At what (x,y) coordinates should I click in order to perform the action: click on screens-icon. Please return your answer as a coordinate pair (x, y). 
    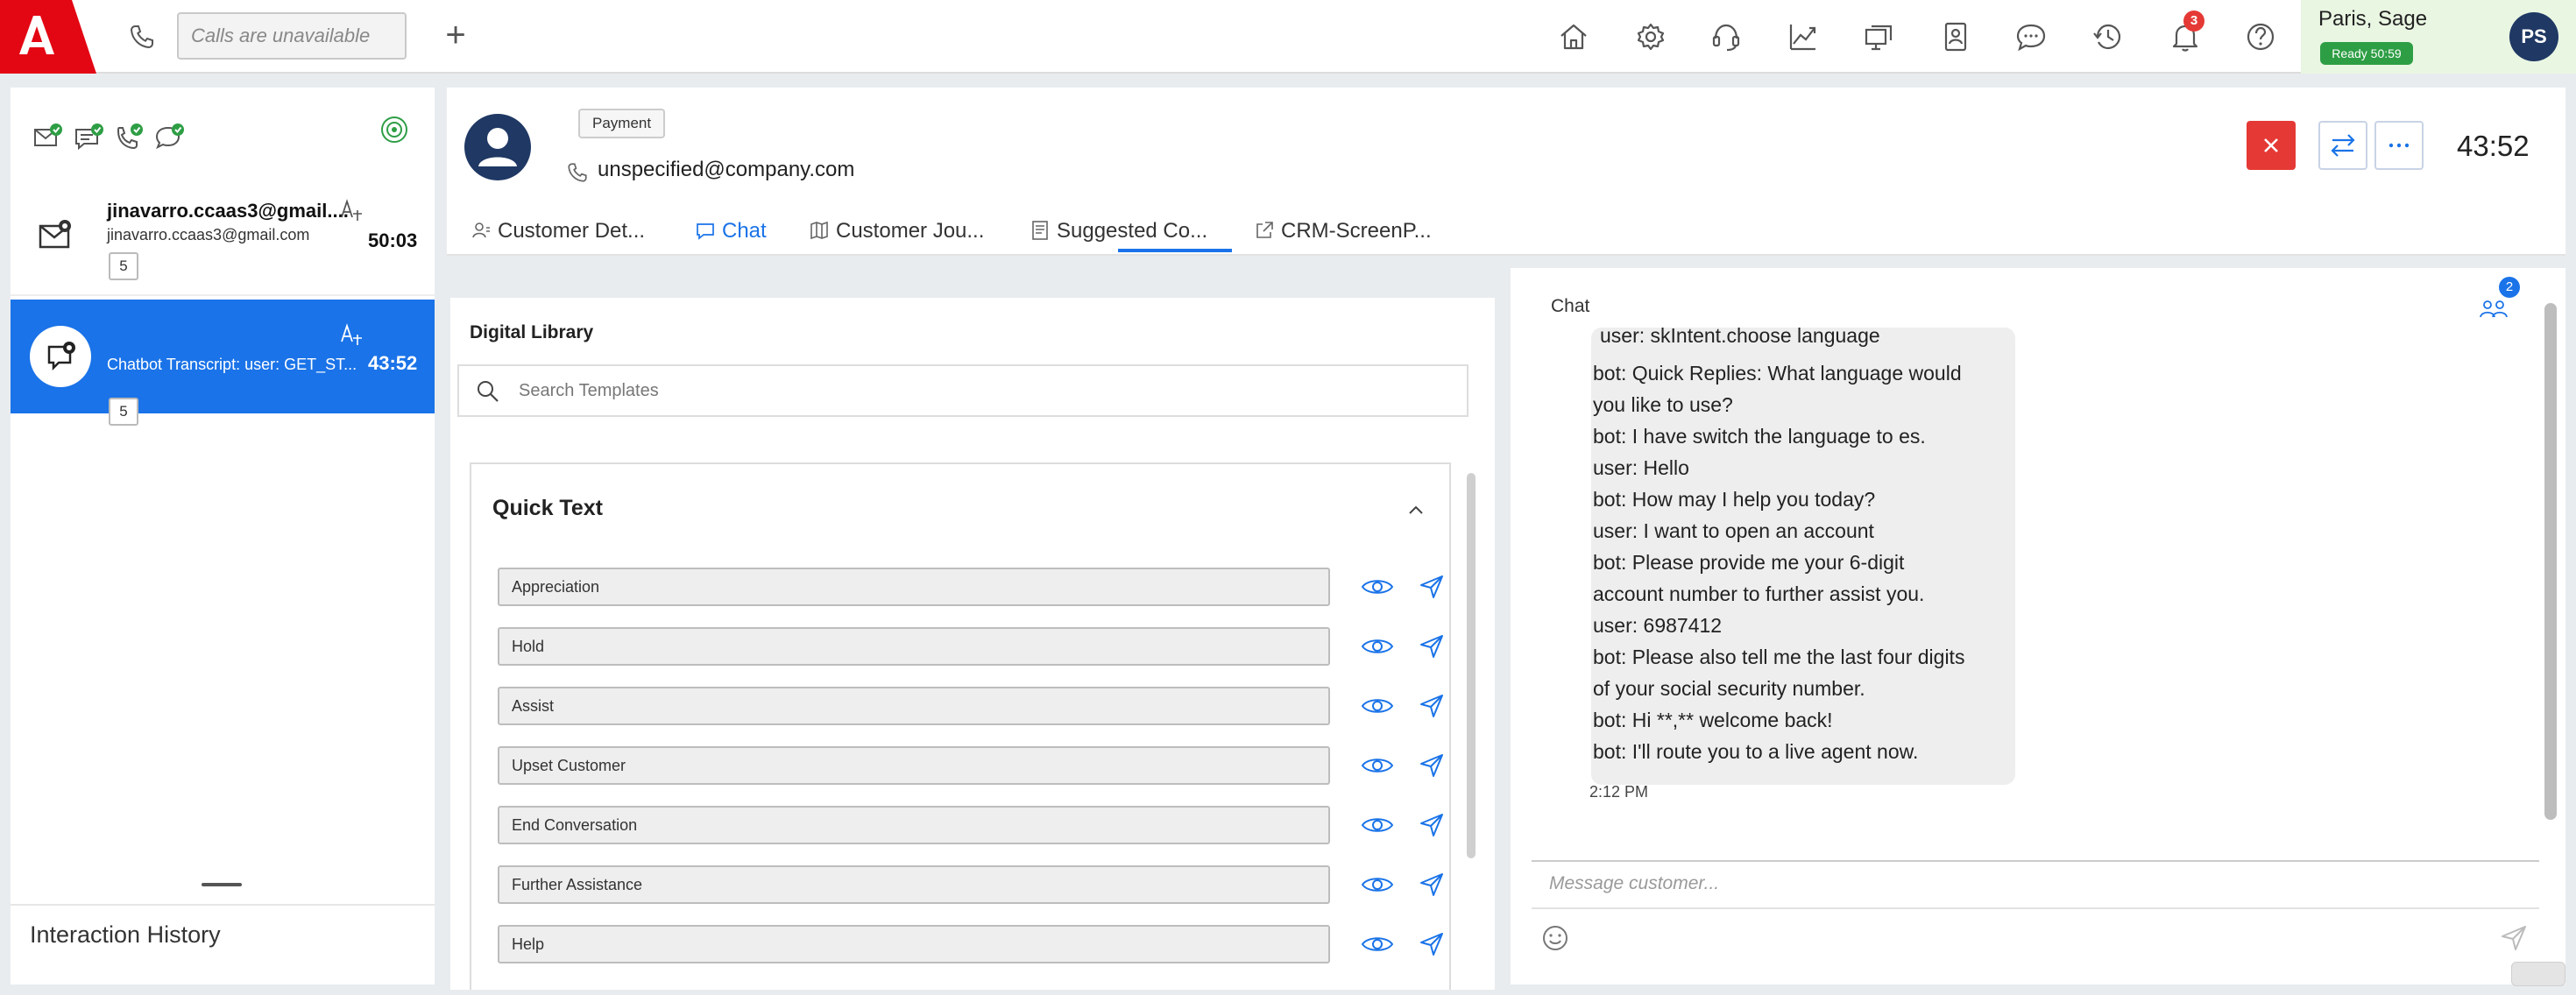
    Looking at the image, I should click on (1878, 37).